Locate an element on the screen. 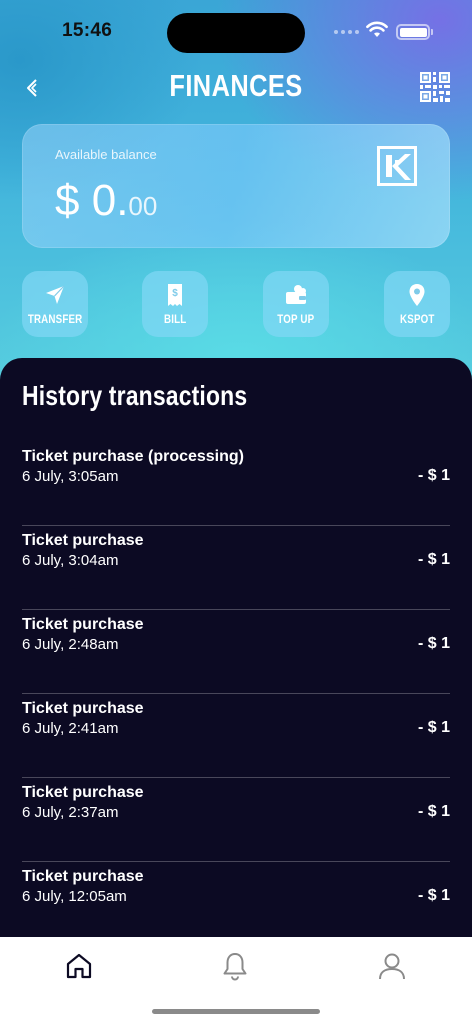 This screenshot has height=1024, width=472. history-title: History transactions is located at coordinates (135, 395).